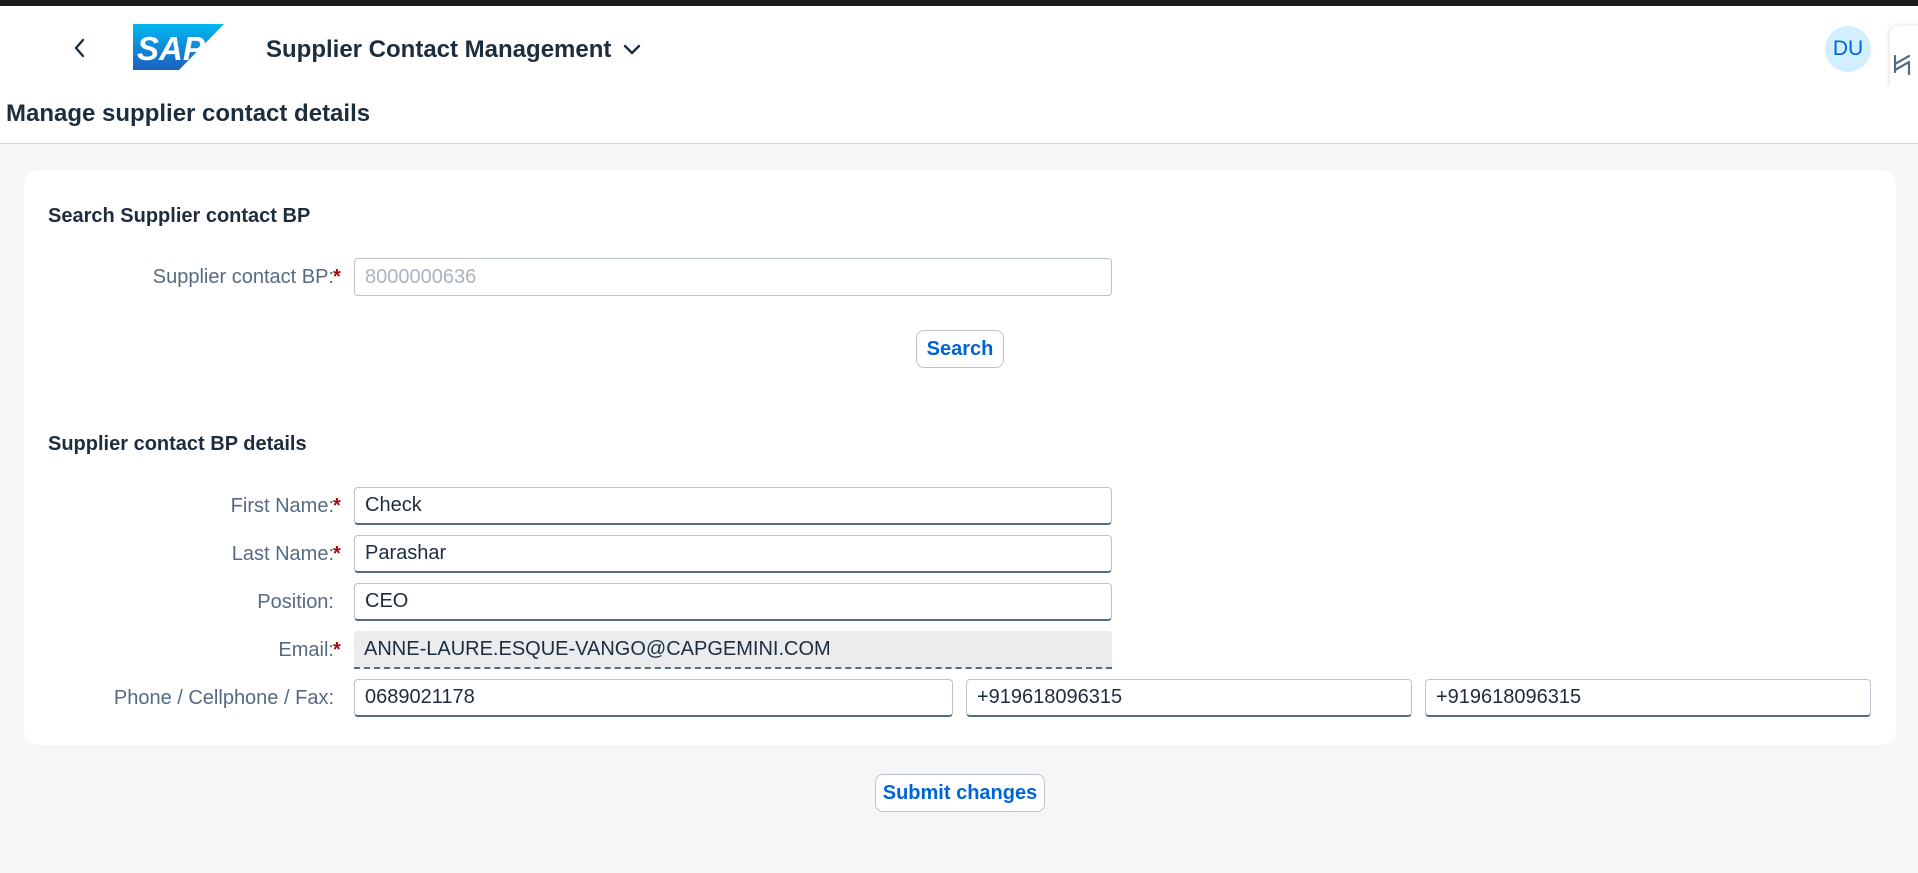  Describe the element at coordinates (1189, 698) in the screenshot. I see `cellphone-input` at that location.